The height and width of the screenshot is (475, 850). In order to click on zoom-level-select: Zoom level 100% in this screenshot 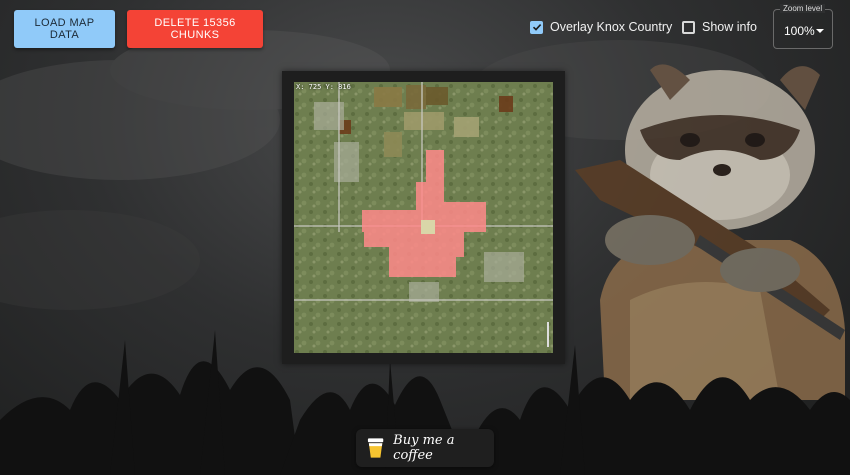, I will do `click(803, 26)`.